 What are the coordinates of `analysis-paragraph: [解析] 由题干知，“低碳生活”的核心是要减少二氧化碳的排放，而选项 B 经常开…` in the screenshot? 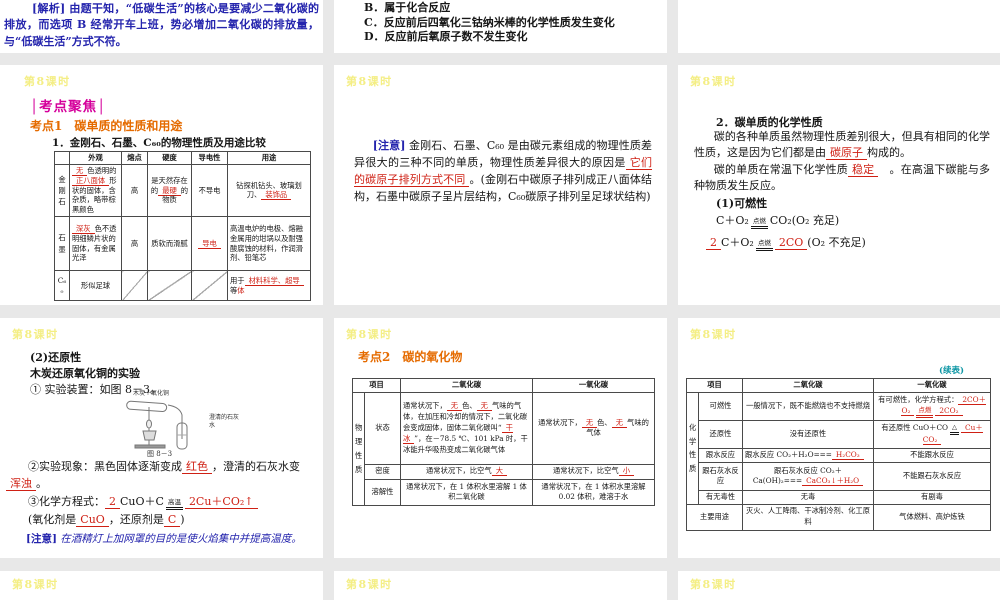 It's located at (161, 25).